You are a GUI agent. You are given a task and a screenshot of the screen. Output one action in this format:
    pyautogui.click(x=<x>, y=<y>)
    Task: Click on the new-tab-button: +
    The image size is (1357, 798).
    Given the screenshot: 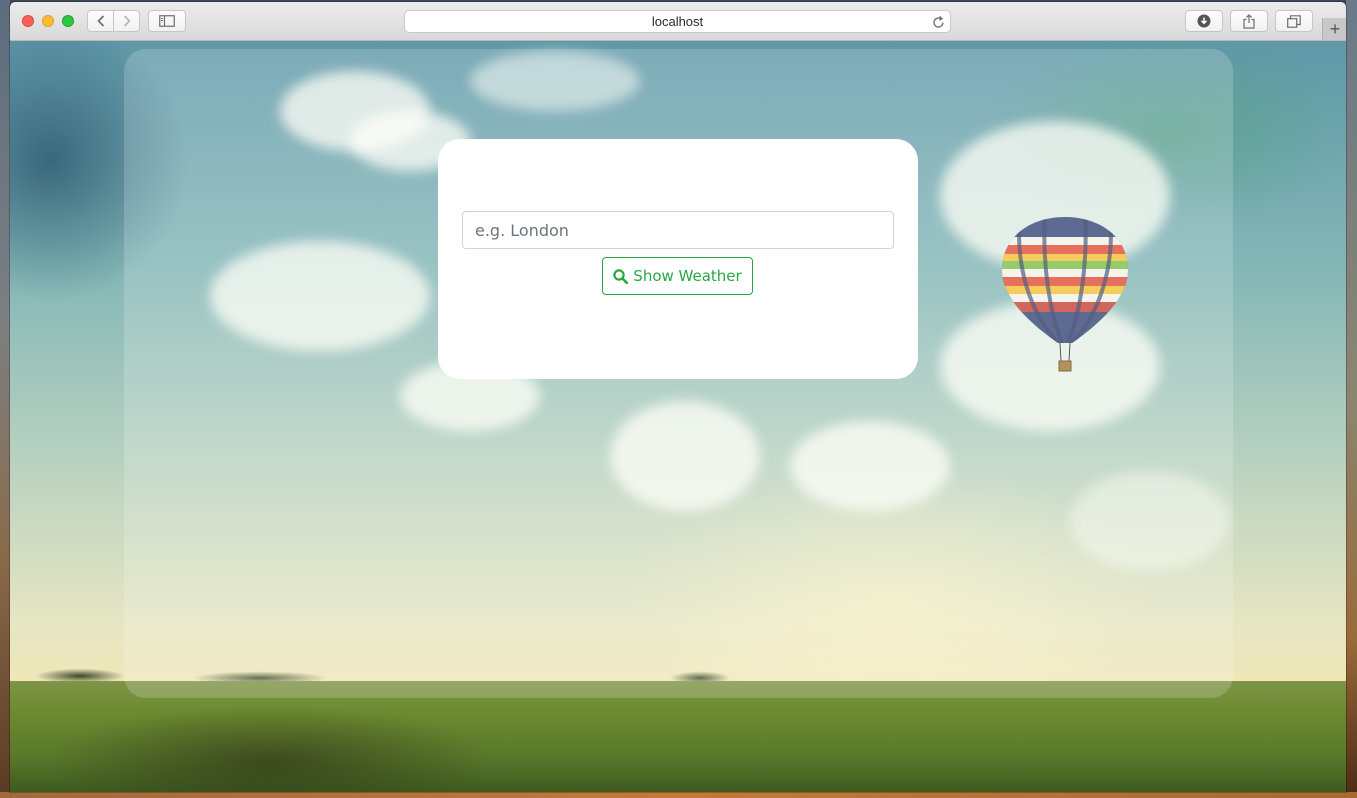 What is the action you would take?
    pyautogui.click(x=1334, y=29)
    